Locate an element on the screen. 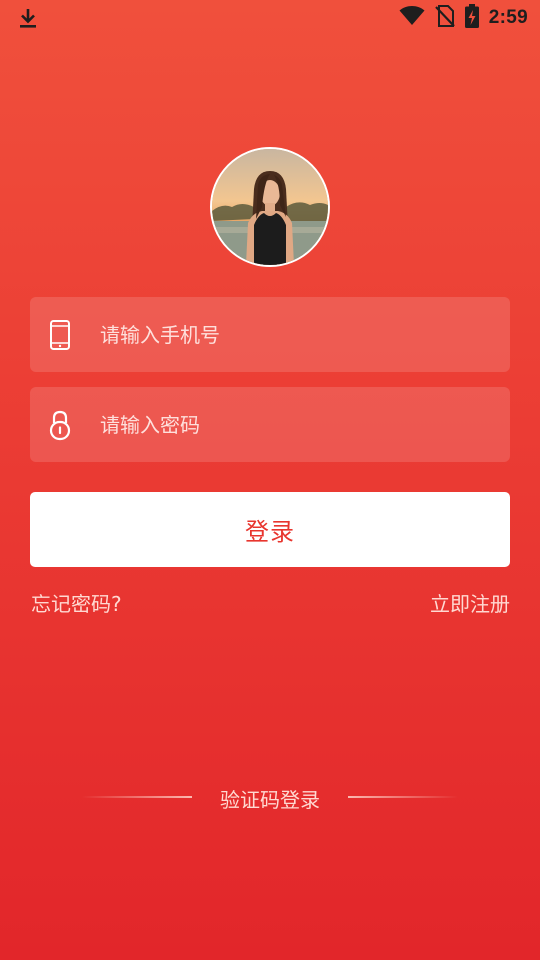 The width and height of the screenshot is (540, 960). phone-input is located at coordinates (295, 334).